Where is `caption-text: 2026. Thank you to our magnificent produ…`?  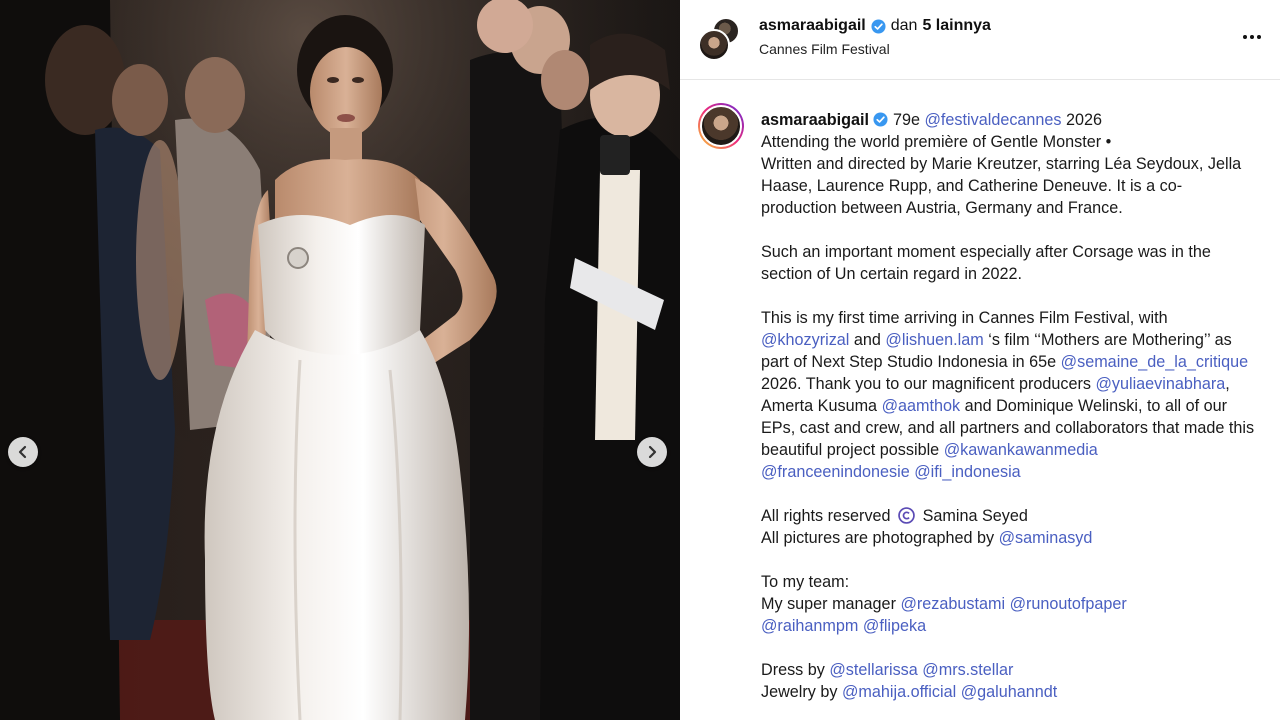
caption-text: 2026. Thank you to our magnificent produ… is located at coordinates (926, 384).